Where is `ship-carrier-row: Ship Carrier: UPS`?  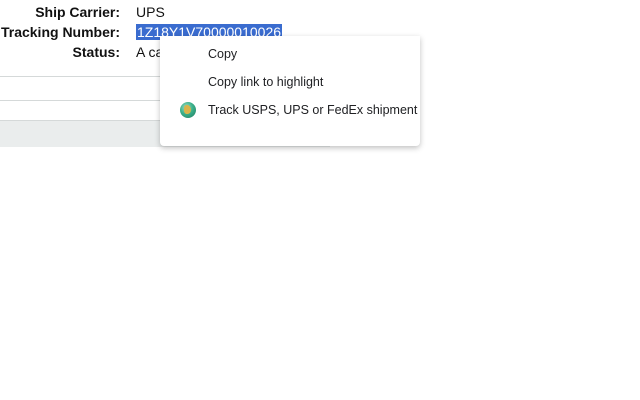
ship-carrier-row: Ship Carrier: UPS is located at coordinates (160, 12).